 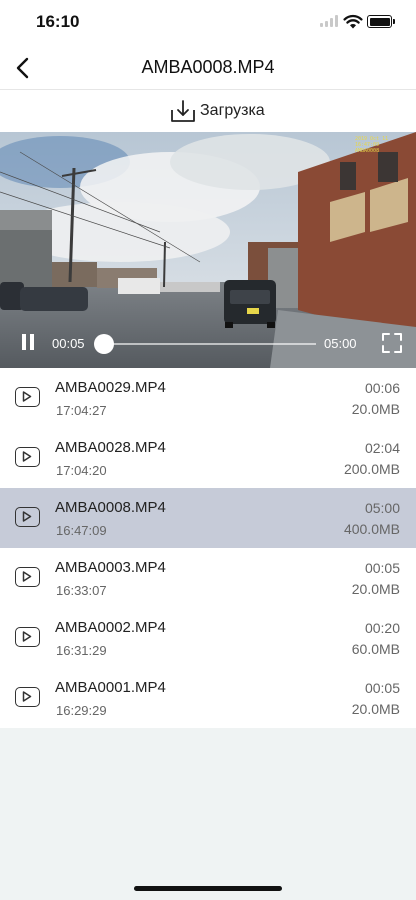 I want to click on file-size: 400.0MB, so click(x=371, y=529).